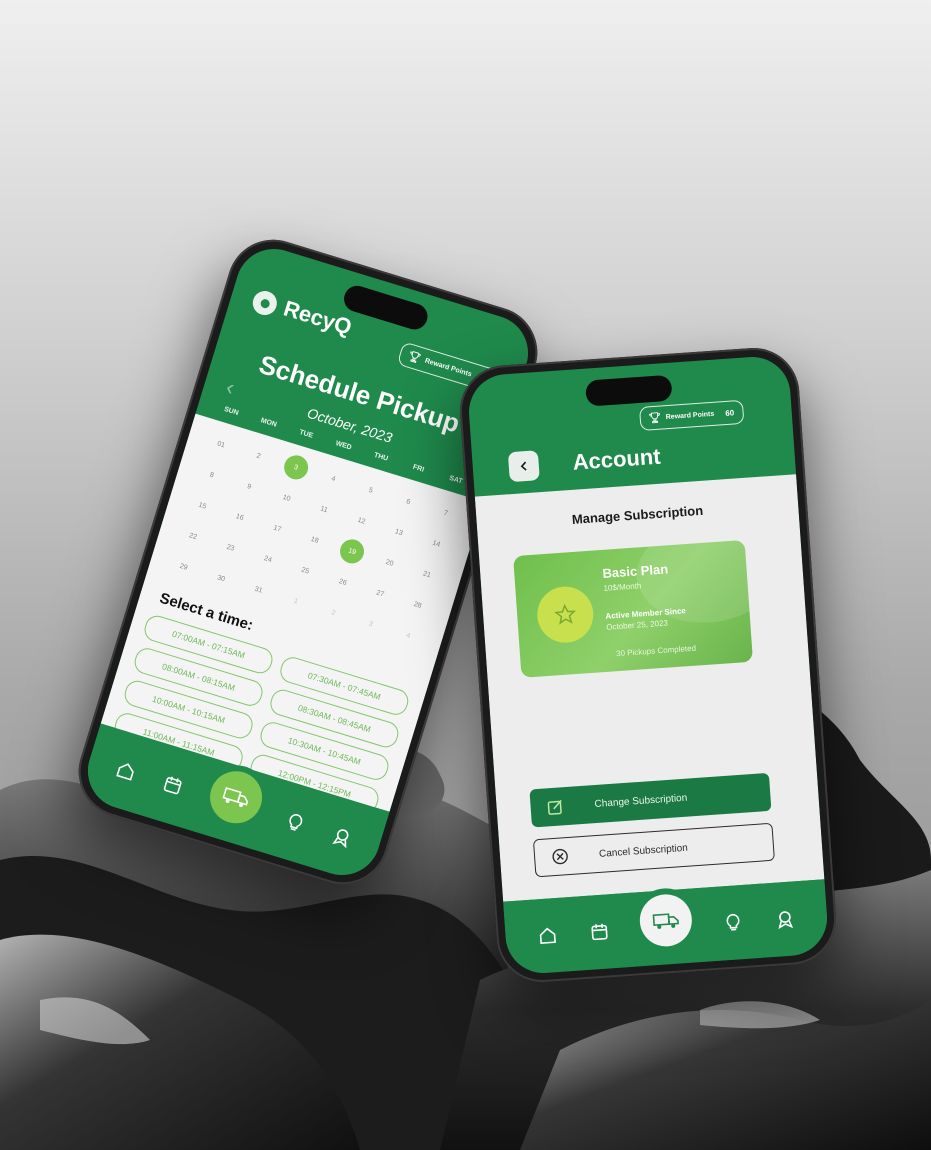 This screenshot has height=1150, width=931. Describe the element at coordinates (616, 459) in the screenshot. I see `page-title: Account` at that location.